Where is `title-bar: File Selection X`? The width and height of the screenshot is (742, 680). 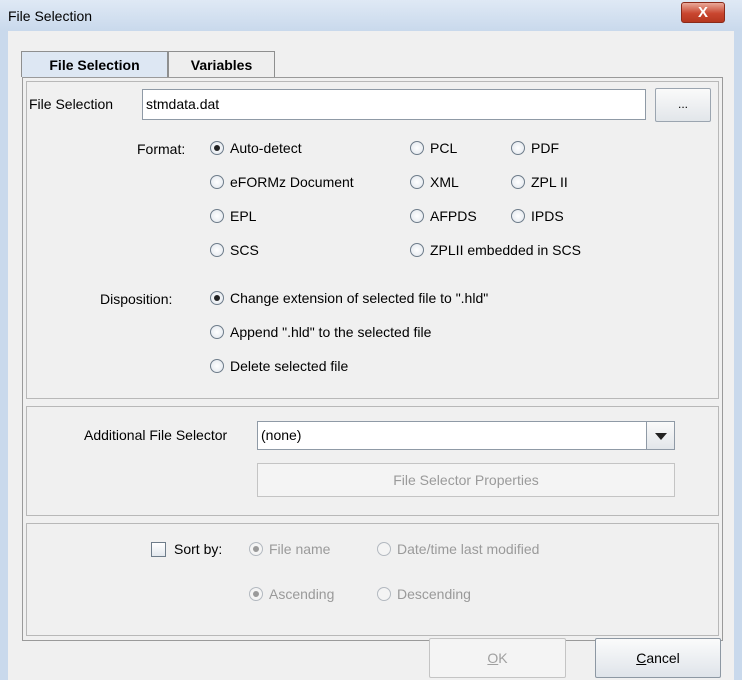
title-bar: File Selection X is located at coordinates (371, 16).